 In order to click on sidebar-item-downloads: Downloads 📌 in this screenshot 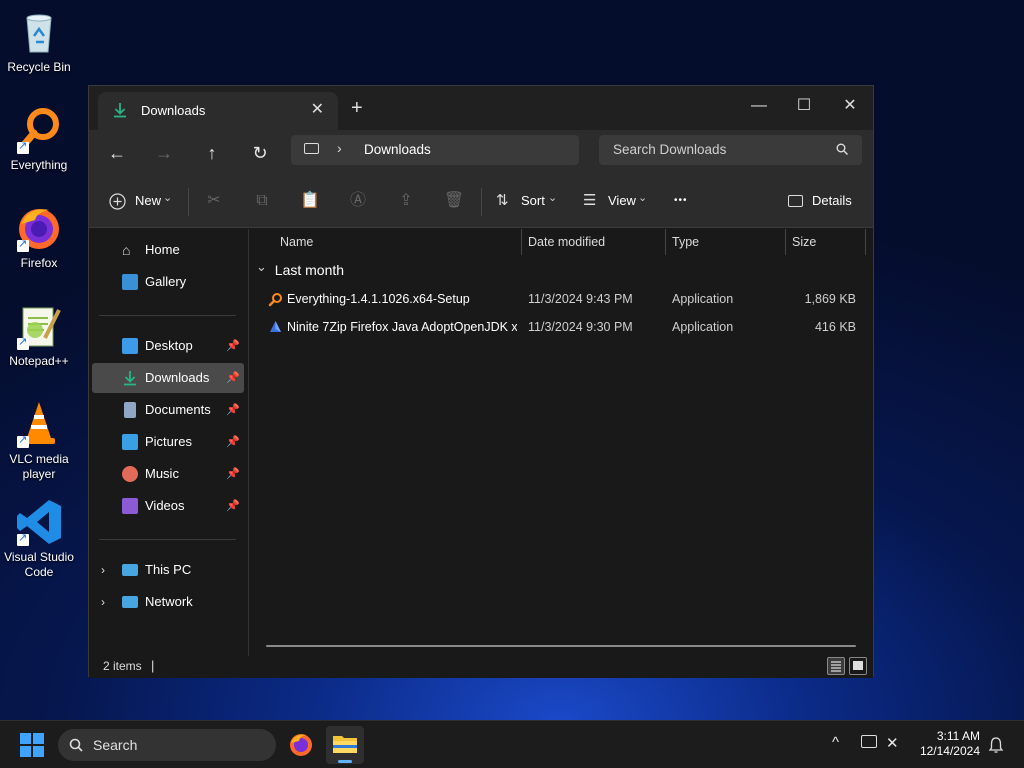, I will do `click(168, 378)`.